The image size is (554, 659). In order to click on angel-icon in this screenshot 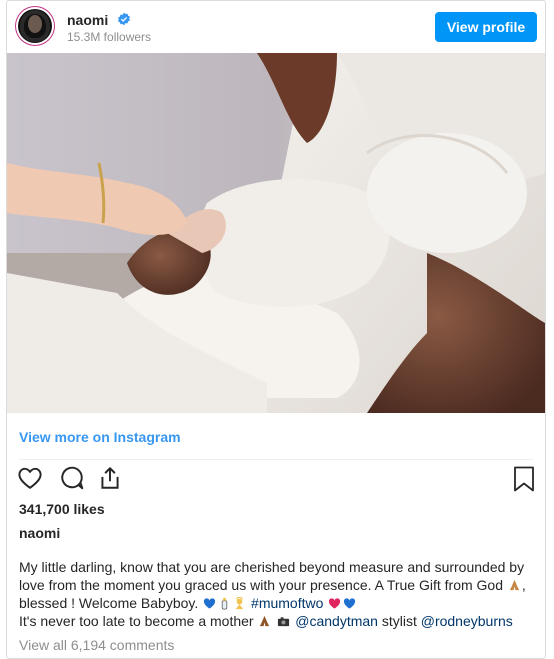, I will do `click(239, 603)`.